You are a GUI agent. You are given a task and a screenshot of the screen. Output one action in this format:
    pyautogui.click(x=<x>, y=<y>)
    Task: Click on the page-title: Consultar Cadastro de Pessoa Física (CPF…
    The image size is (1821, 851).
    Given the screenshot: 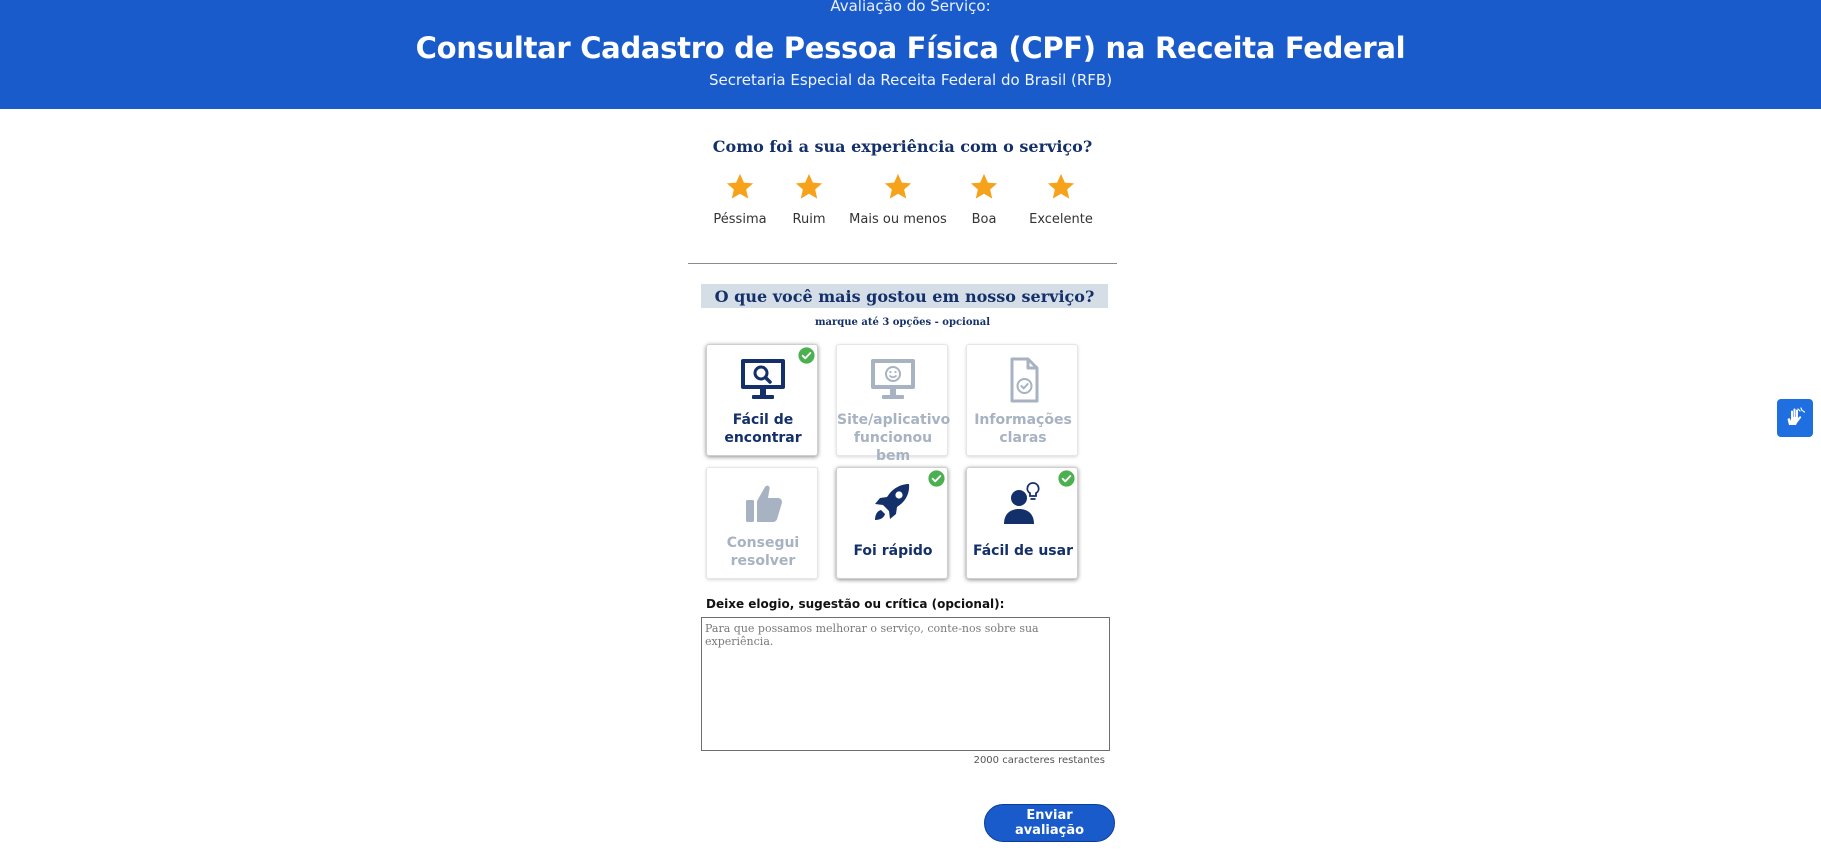 What is the action you would take?
    pyautogui.click(x=910, y=48)
    